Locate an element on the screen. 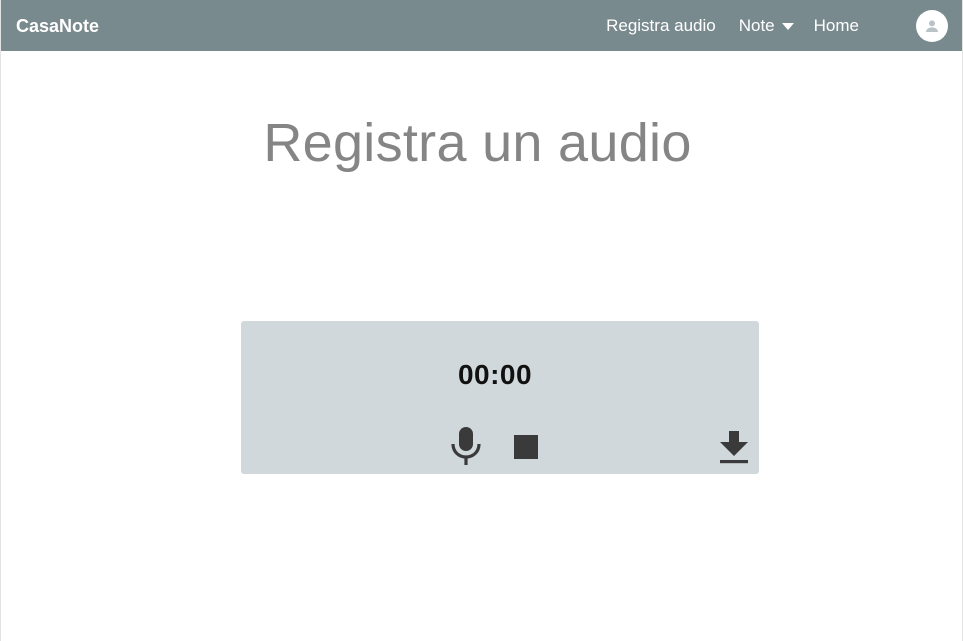  page-title: Registra un audio is located at coordinates (477, 143).